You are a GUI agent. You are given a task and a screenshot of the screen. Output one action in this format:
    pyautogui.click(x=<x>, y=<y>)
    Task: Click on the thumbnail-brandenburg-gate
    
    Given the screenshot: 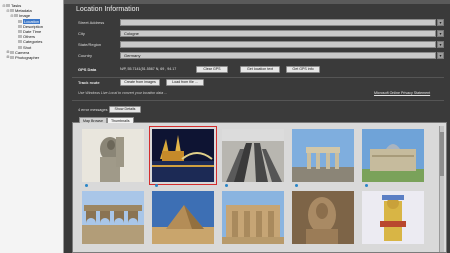 What is the action you would take?
    pyautogui.click(x=323, y=158)
    